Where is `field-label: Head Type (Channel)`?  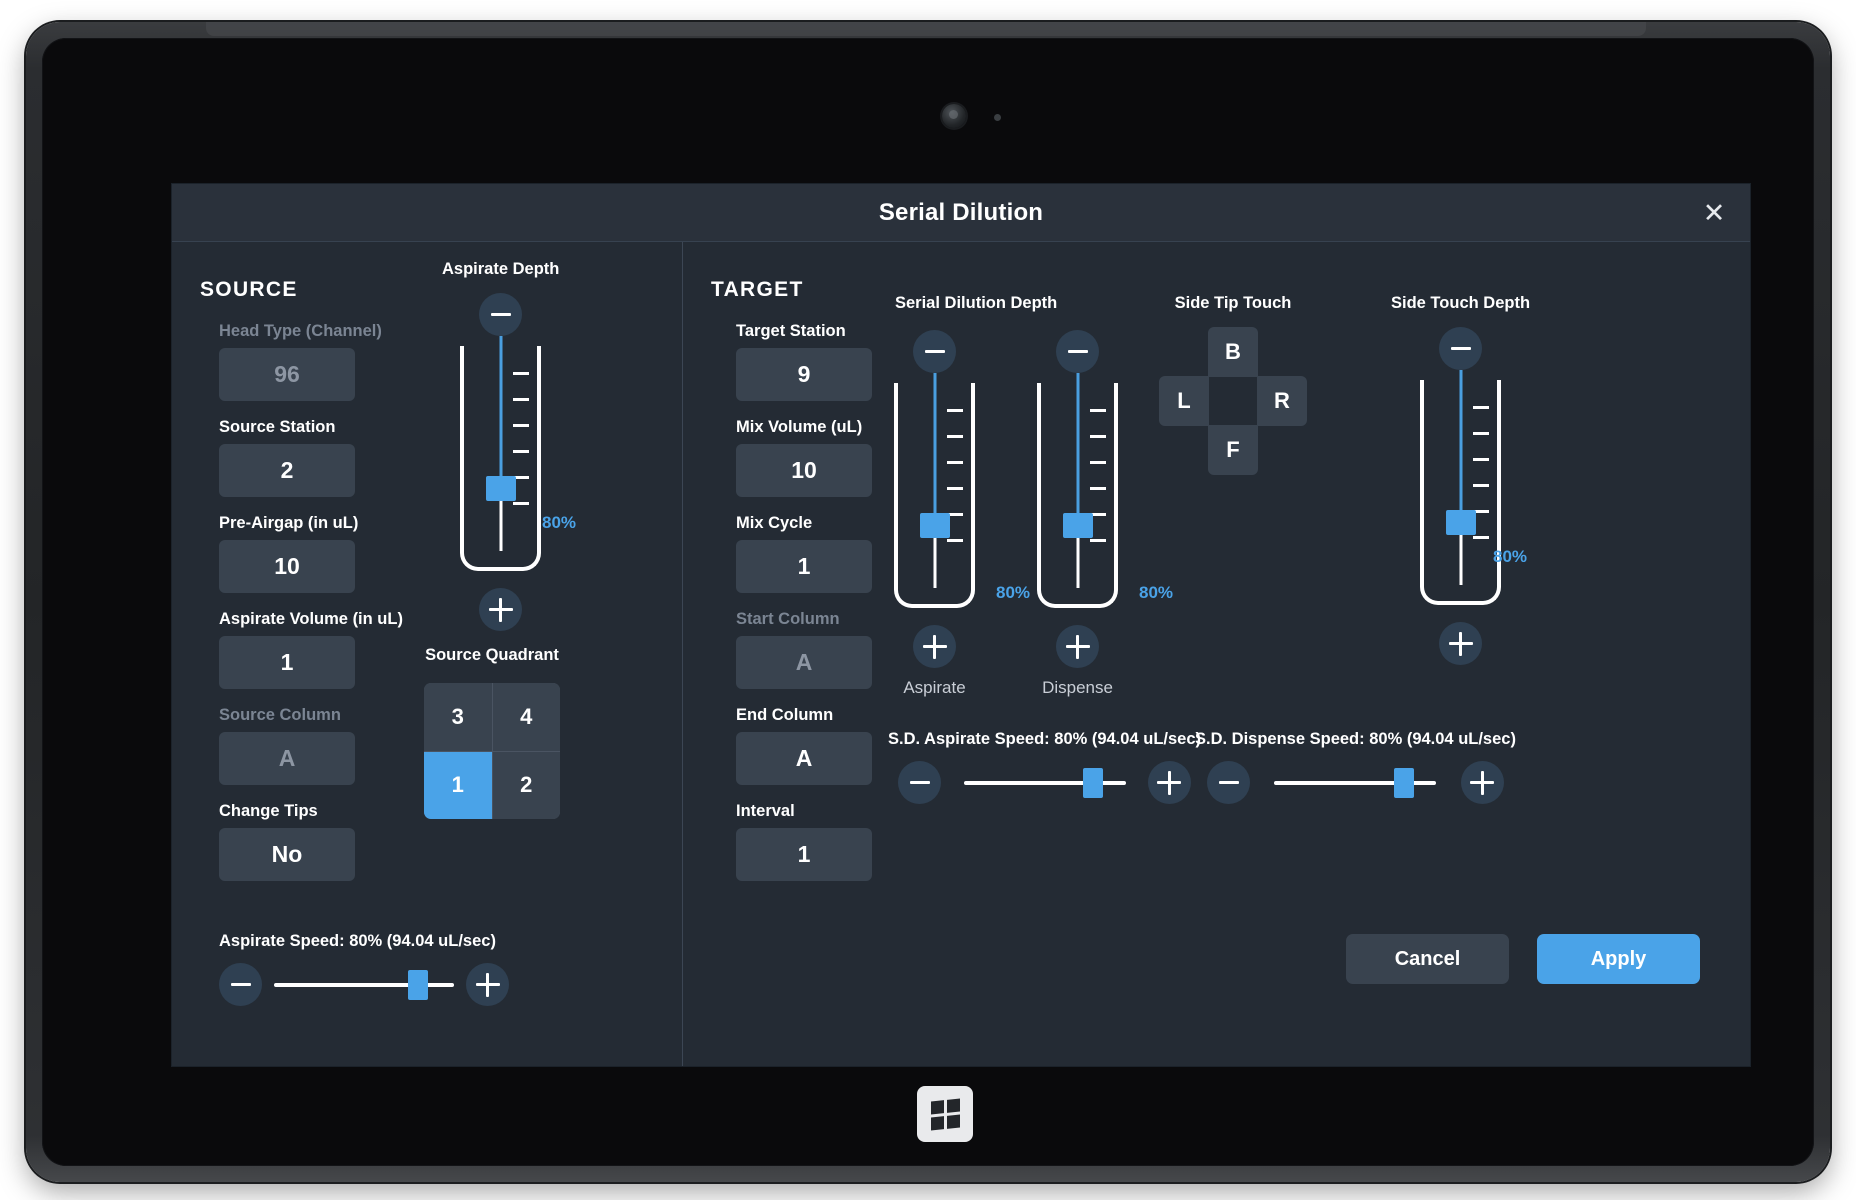 field-label: Head Type (Channel) is located at coordinates (300, 331).